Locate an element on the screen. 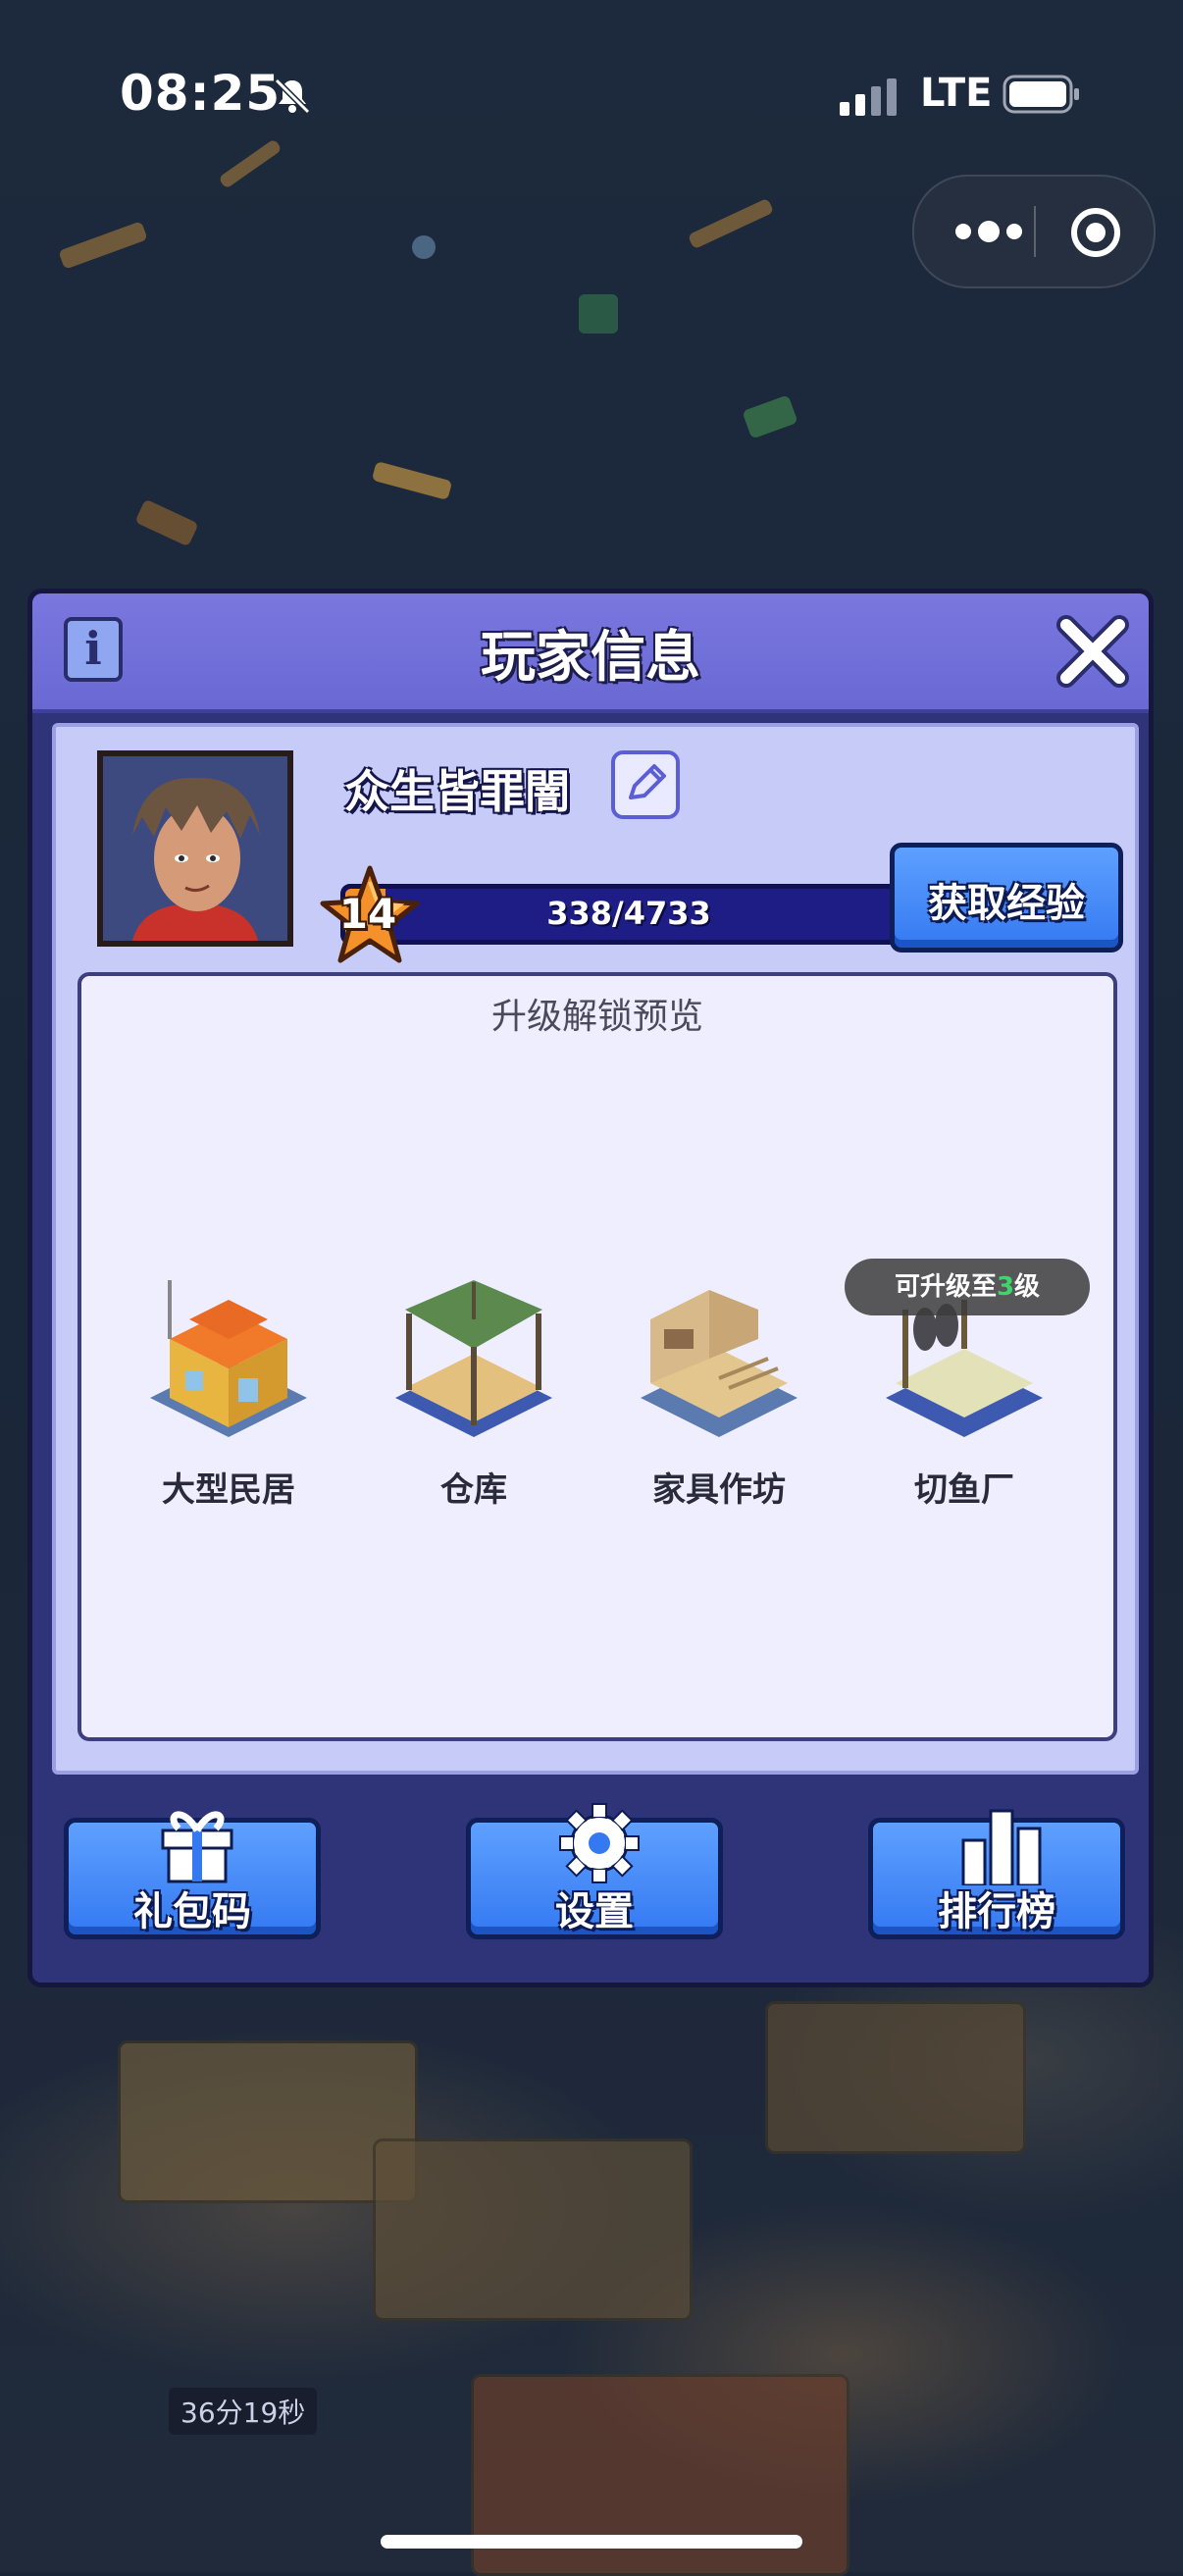 The width and height of the screenshot is (1183, 2576). settings-label: 设置 is located at coordinates (595, 1911).